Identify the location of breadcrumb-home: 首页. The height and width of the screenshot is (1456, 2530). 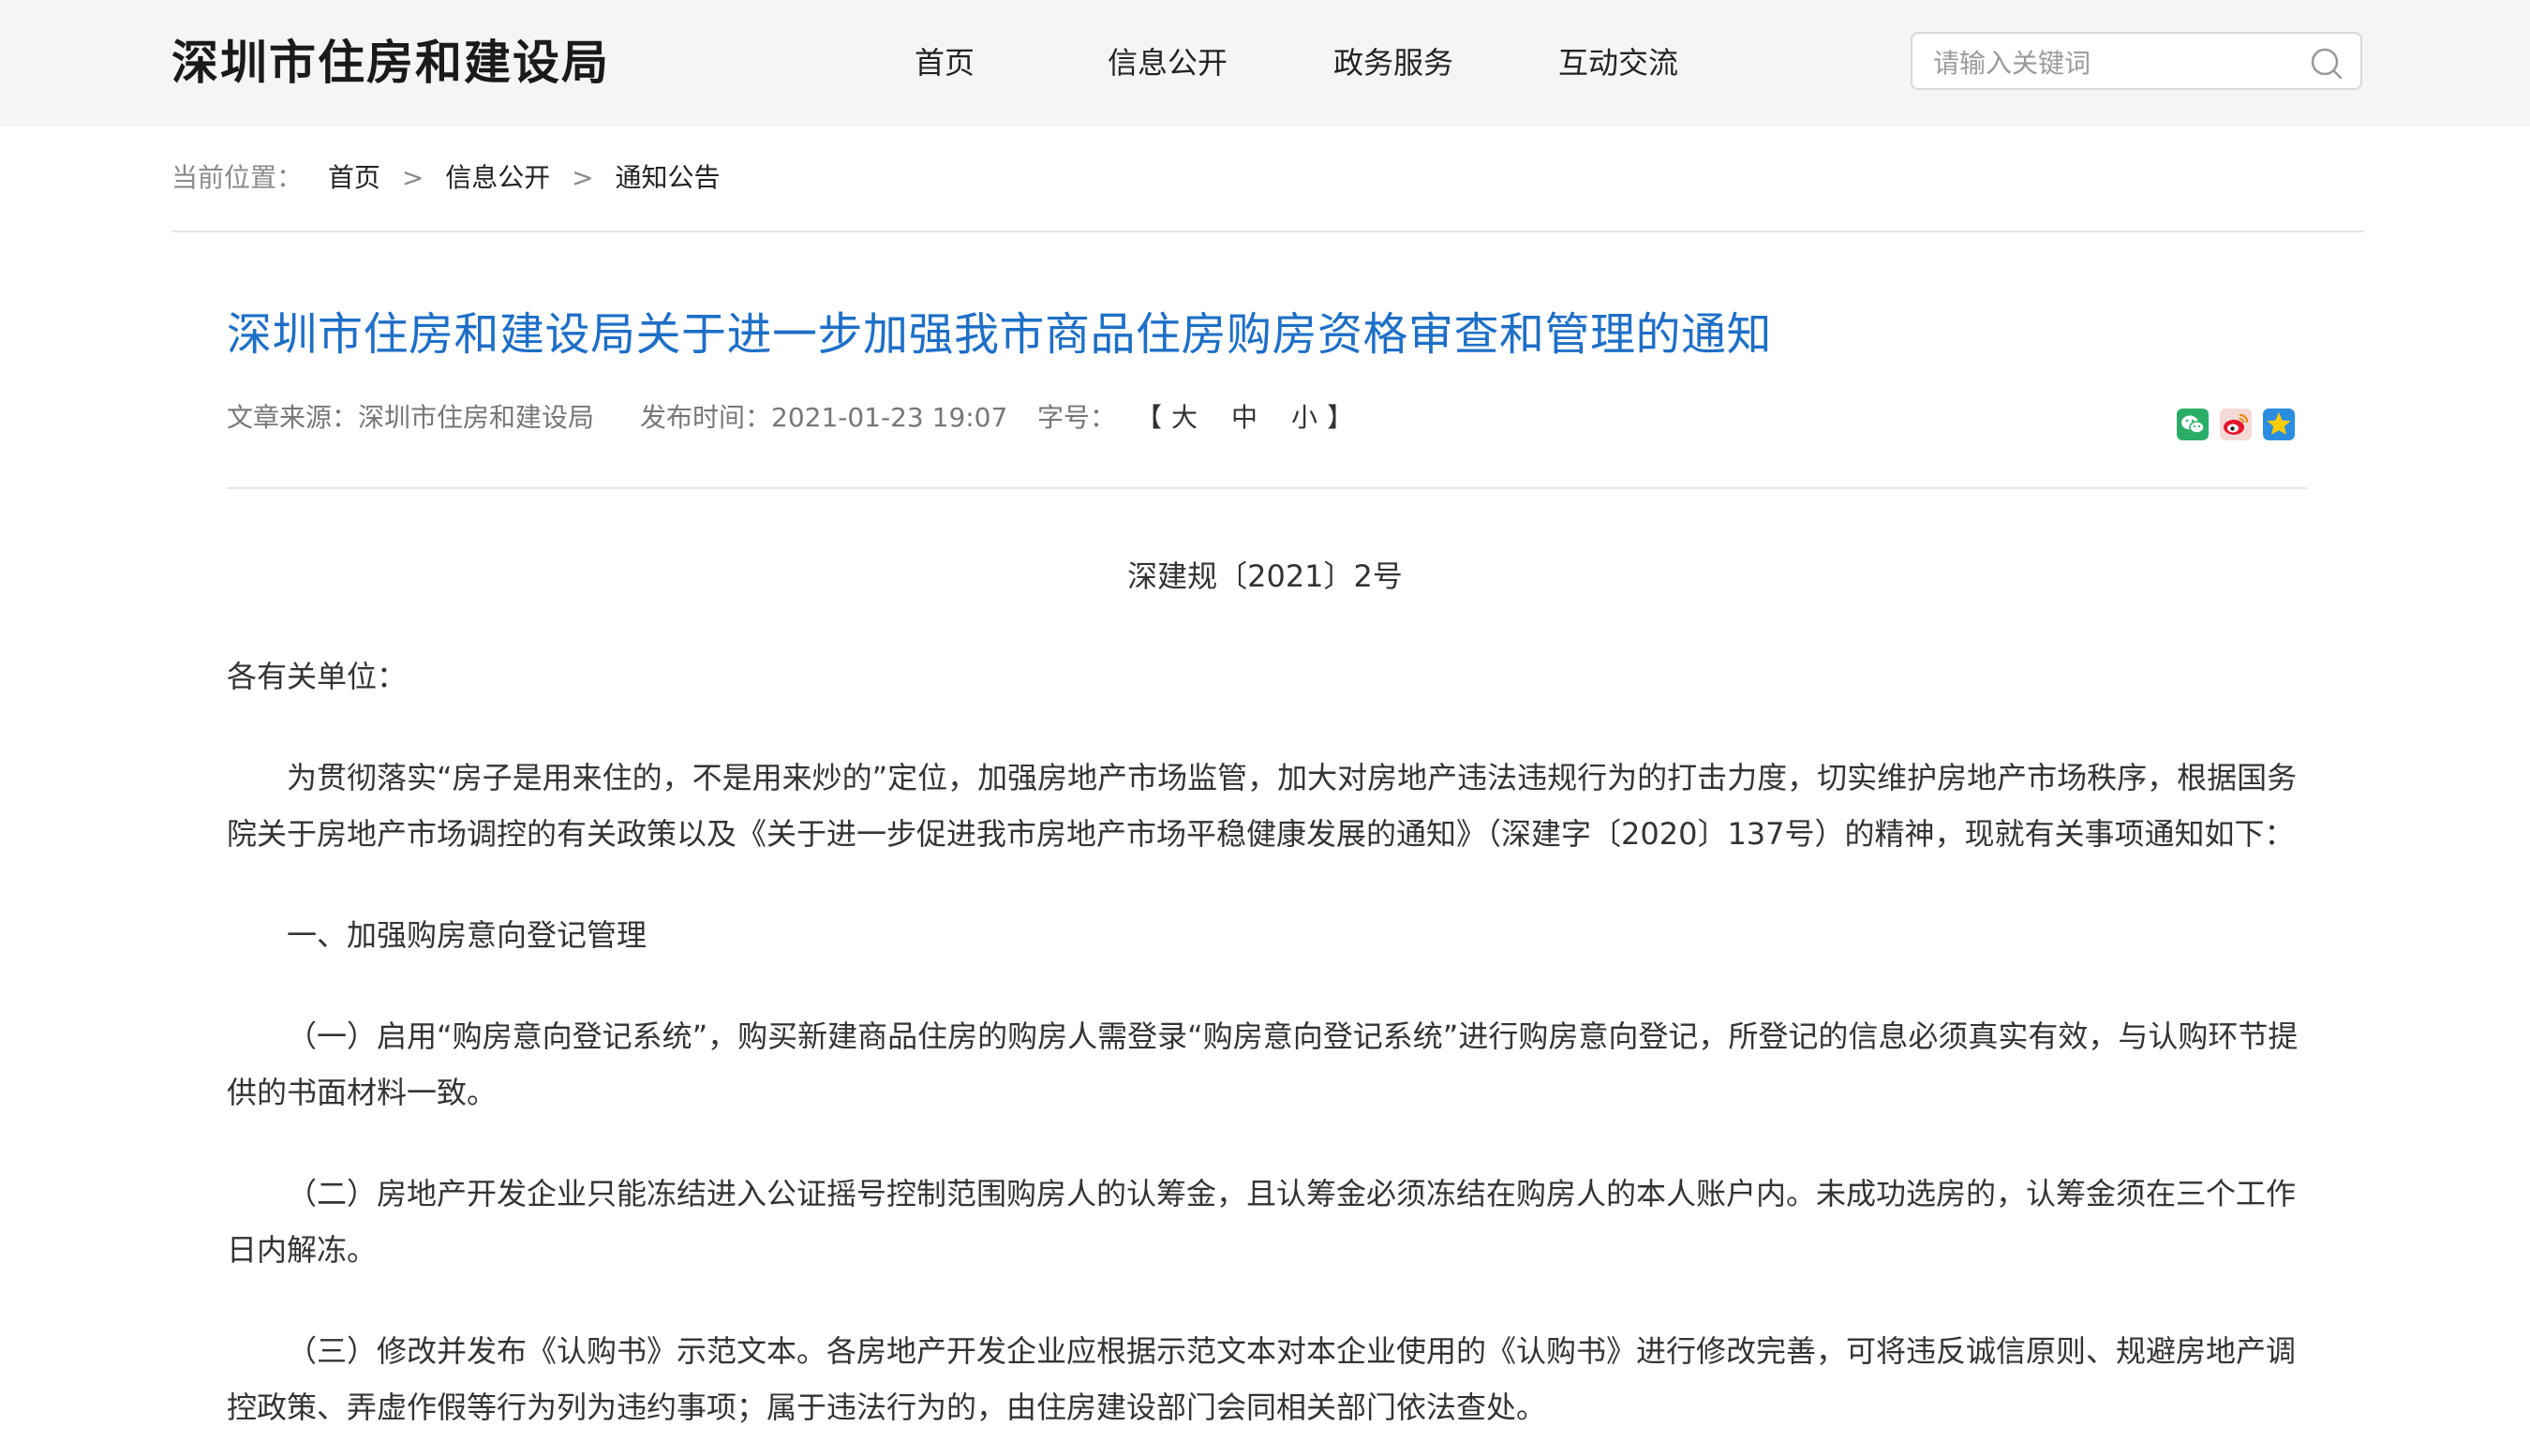
(354, 177).